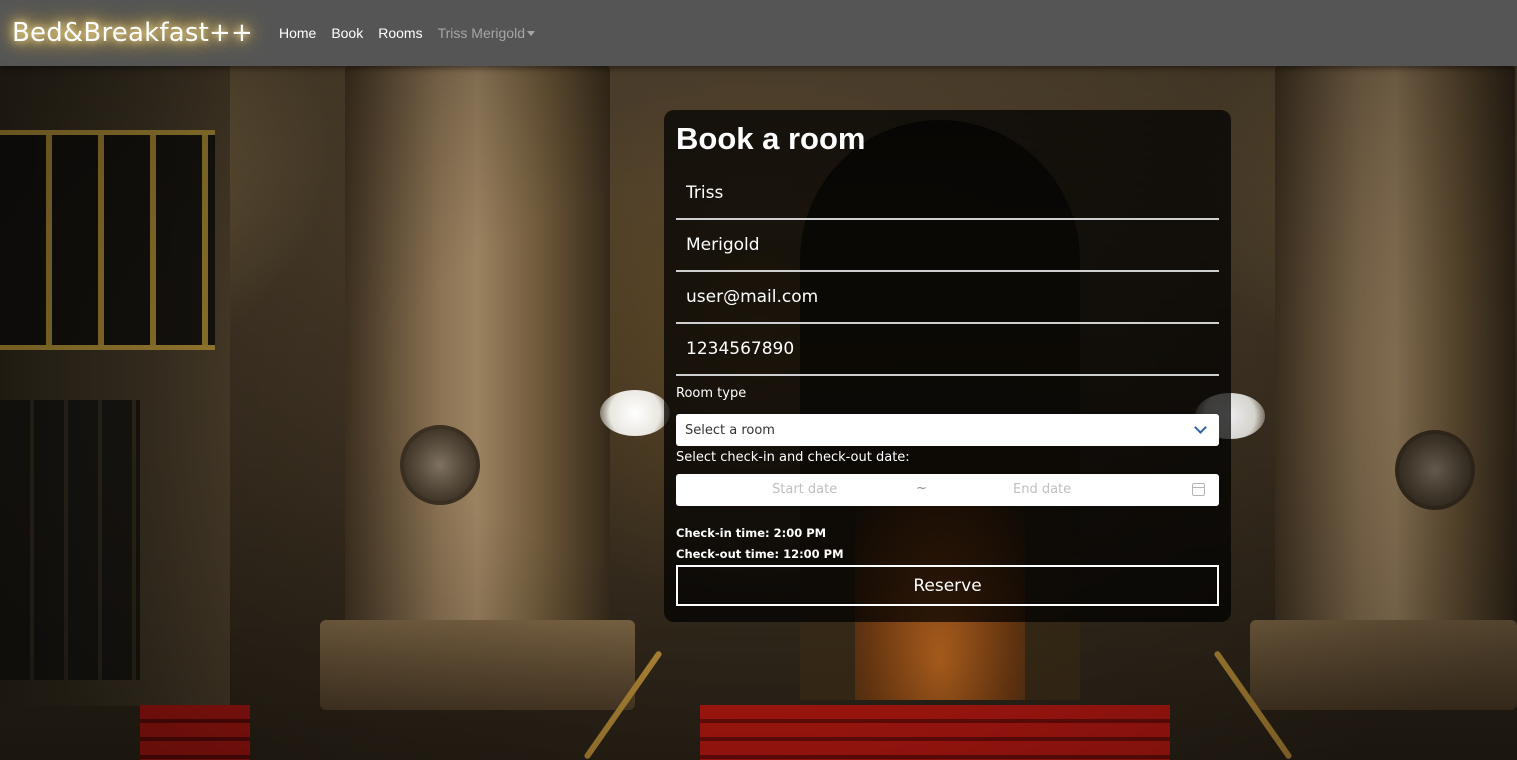 This screenshot has height=760, width=1517. Describe the element at coordinates (760, 554) in the screenshot. I see `checkout-time-info: Check-out time: 12:00 PM` at that location.